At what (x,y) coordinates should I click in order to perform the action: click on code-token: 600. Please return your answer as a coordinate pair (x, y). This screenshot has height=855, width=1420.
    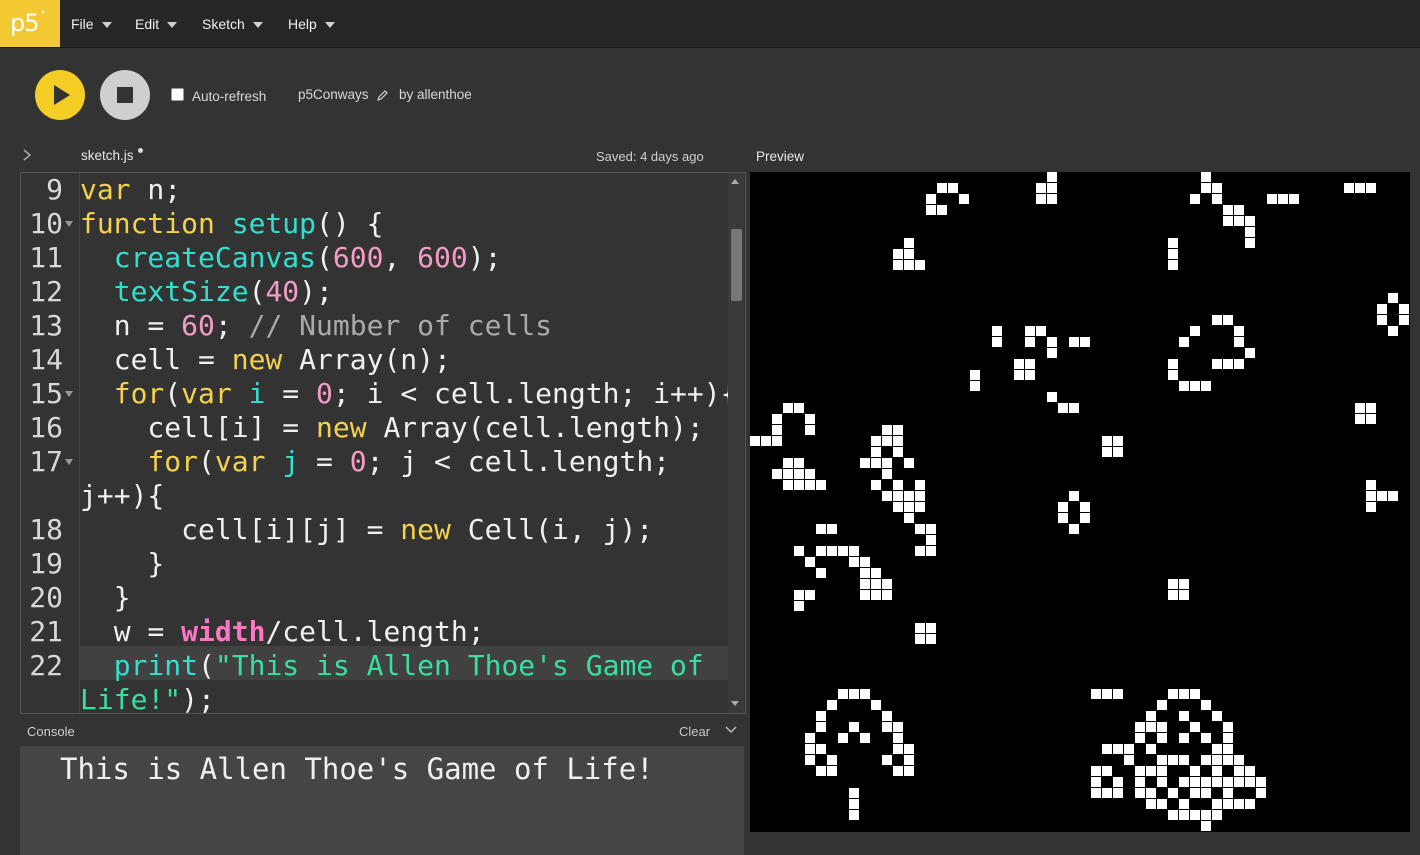
    Looking at the image, I should click on (442, 257).